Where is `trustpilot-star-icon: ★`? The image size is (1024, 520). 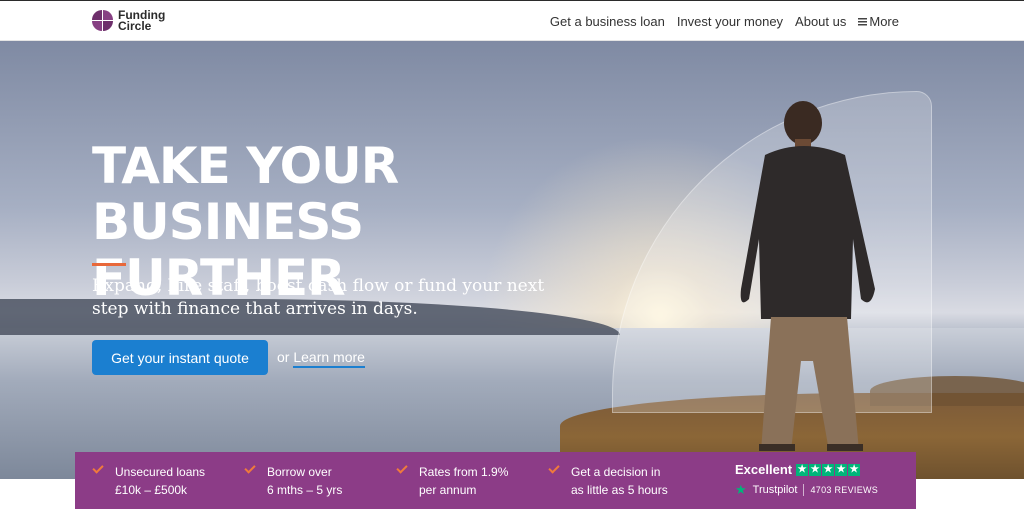
trustpilot-star-icon: ★ is located at coordinates (741, 489).